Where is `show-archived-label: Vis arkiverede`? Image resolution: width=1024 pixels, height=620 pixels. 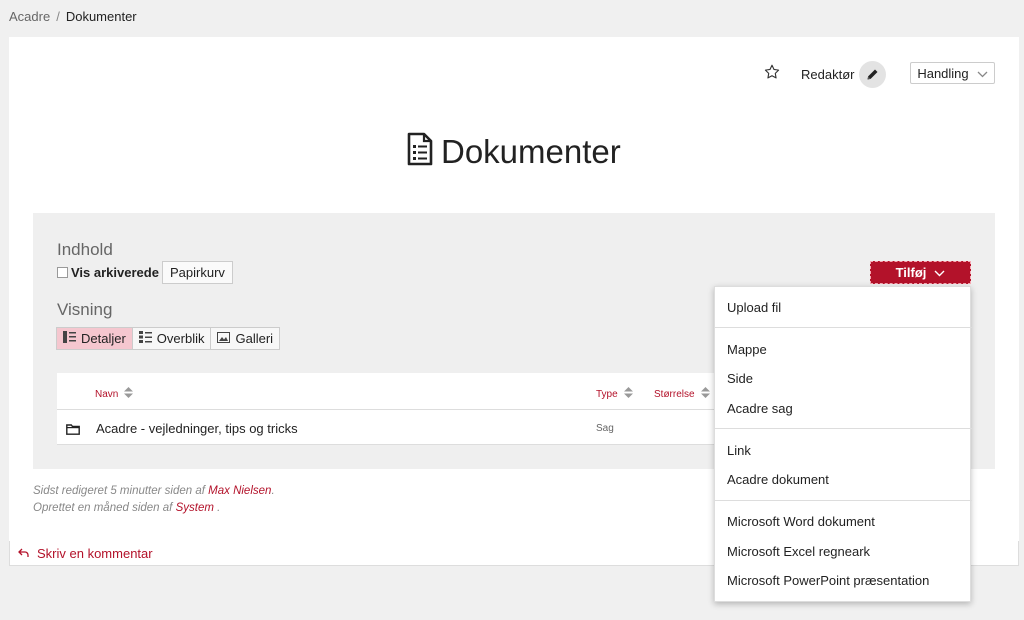
show-archived-label: Vis arkiverede is located at coordinates (115, 272).